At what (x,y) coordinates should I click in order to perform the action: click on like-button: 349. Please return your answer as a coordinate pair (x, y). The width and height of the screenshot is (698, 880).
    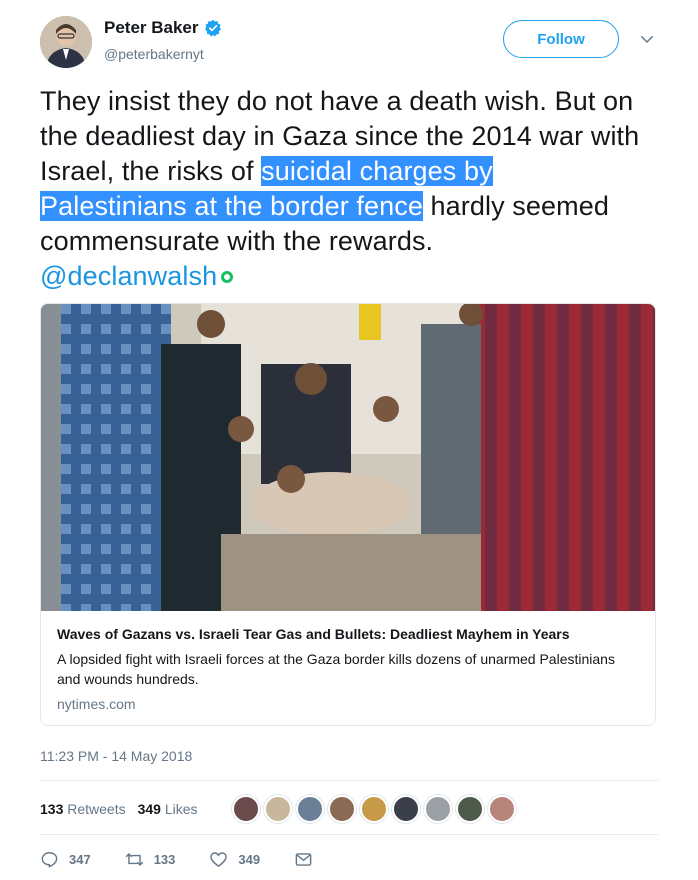
    Looking at the image, I should click on (234, 859).